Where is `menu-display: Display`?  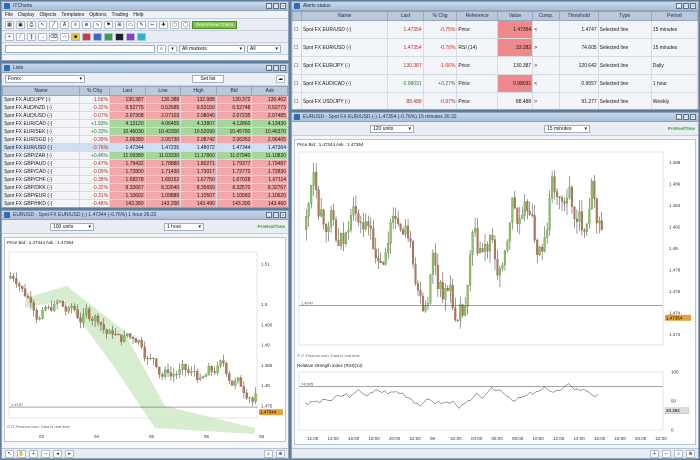 menu-display: Display is located at coordinates (26, 15).